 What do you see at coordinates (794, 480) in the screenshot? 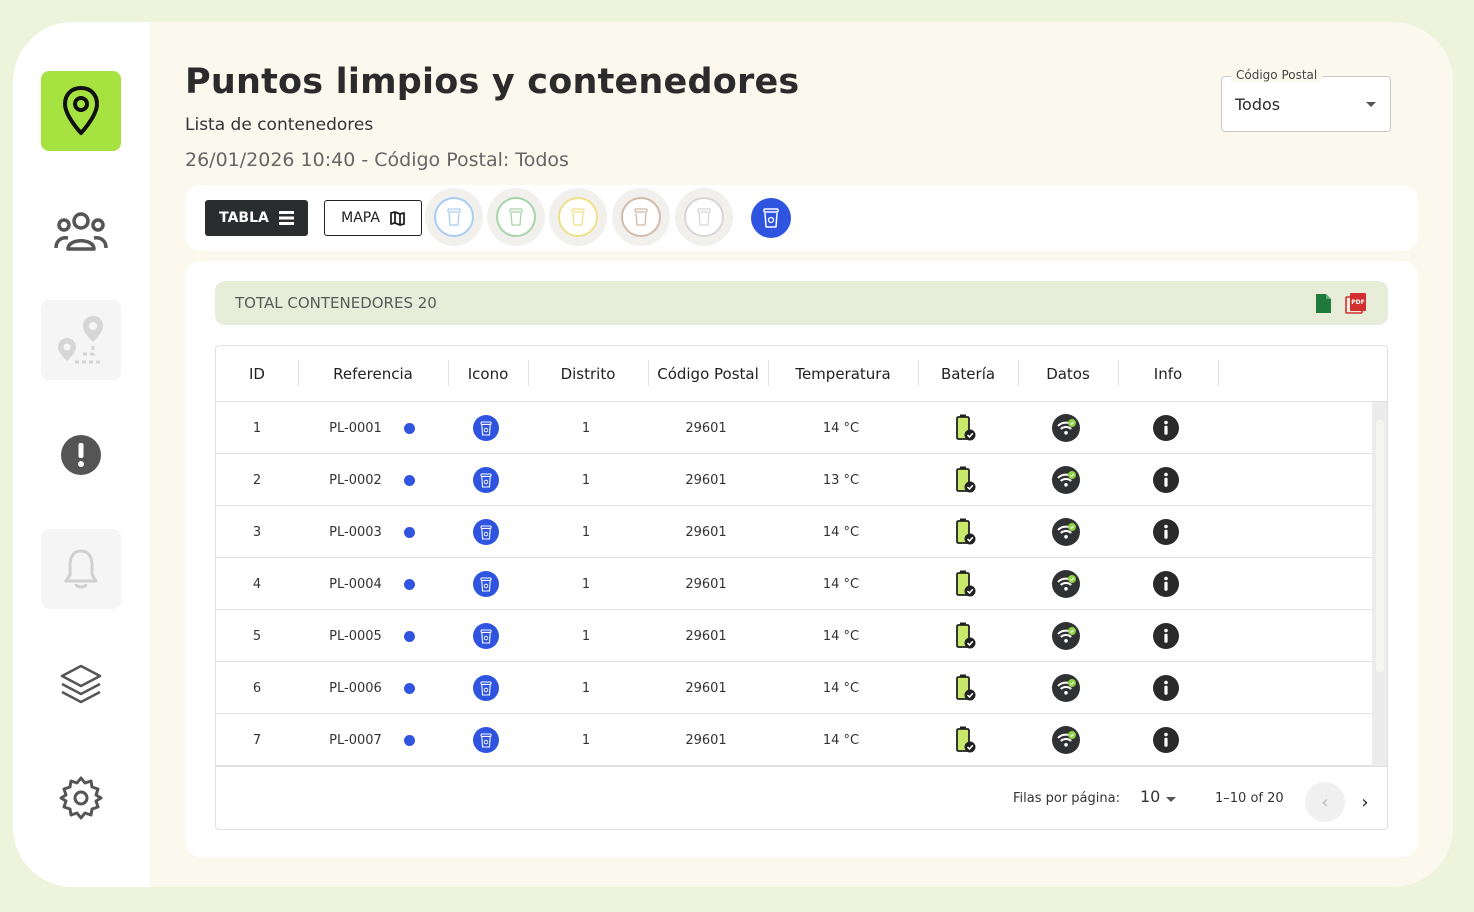
I see `table-row: 2 PL-0002 1 29601 13 °C` at bounding box center [794, 480].